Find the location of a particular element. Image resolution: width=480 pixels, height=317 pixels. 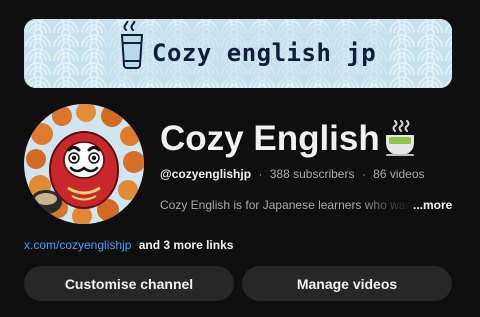

x-link: x.com/cozyenglishjp is located at coordinates (77, 245).